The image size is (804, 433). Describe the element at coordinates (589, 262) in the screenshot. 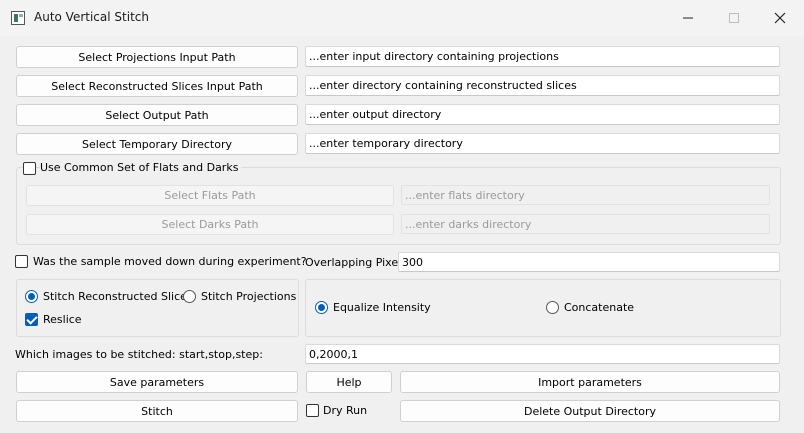

I see `overlapping-pixels-input: 300` at that location.